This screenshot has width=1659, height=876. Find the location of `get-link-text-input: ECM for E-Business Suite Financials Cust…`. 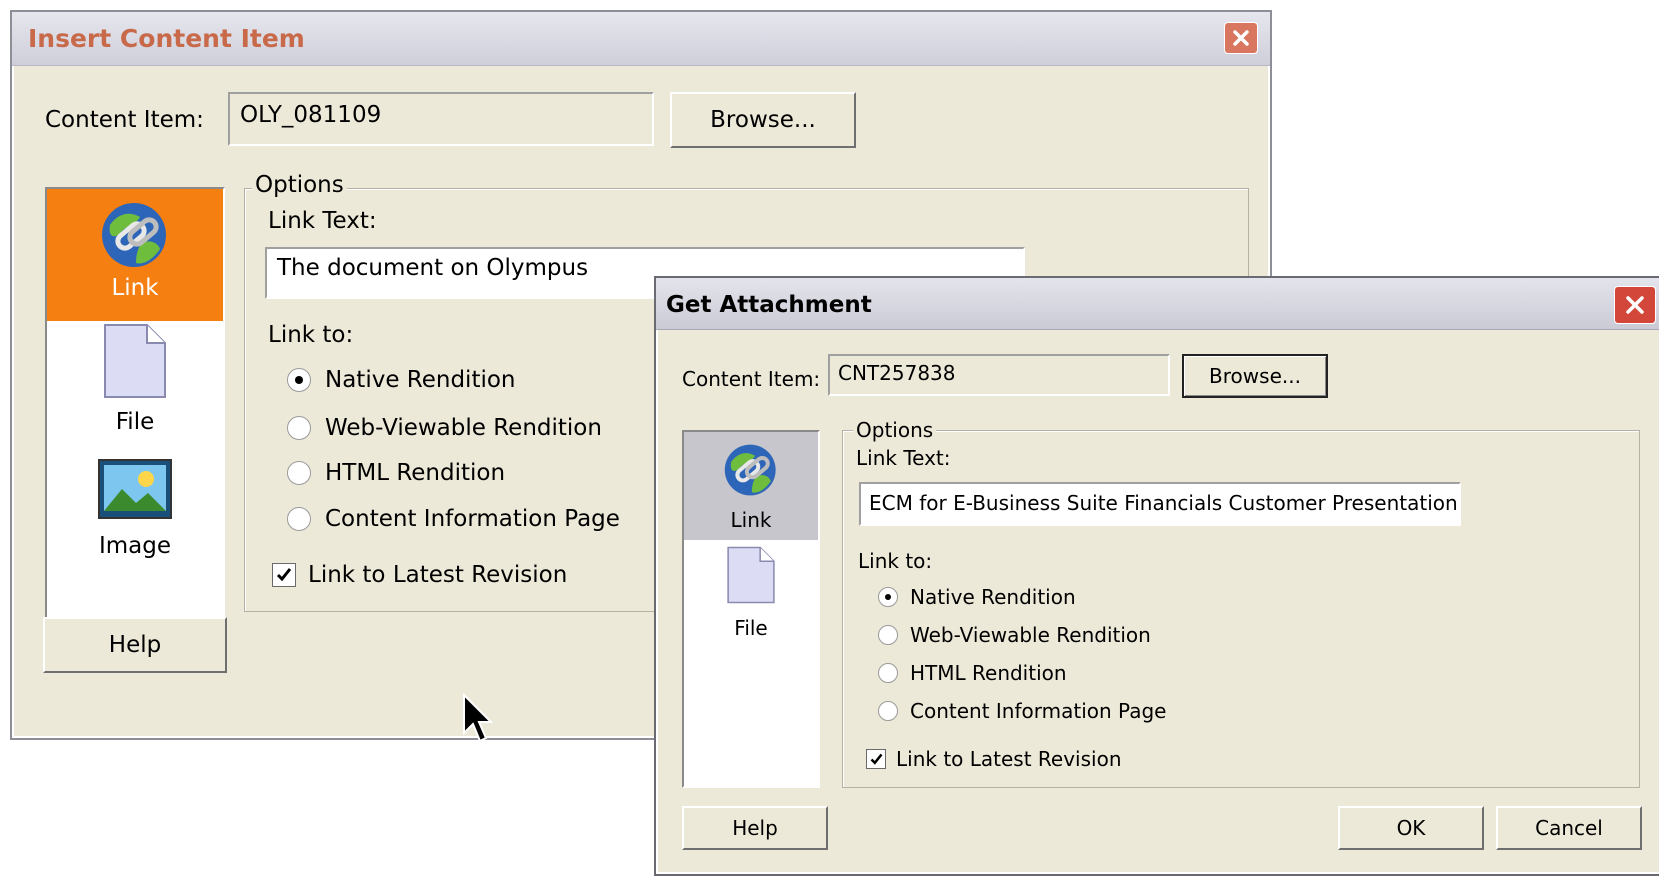

get-link-text-input: ECM for E-Business Suite Financials Cust… is located at coordinates (1160, 504).